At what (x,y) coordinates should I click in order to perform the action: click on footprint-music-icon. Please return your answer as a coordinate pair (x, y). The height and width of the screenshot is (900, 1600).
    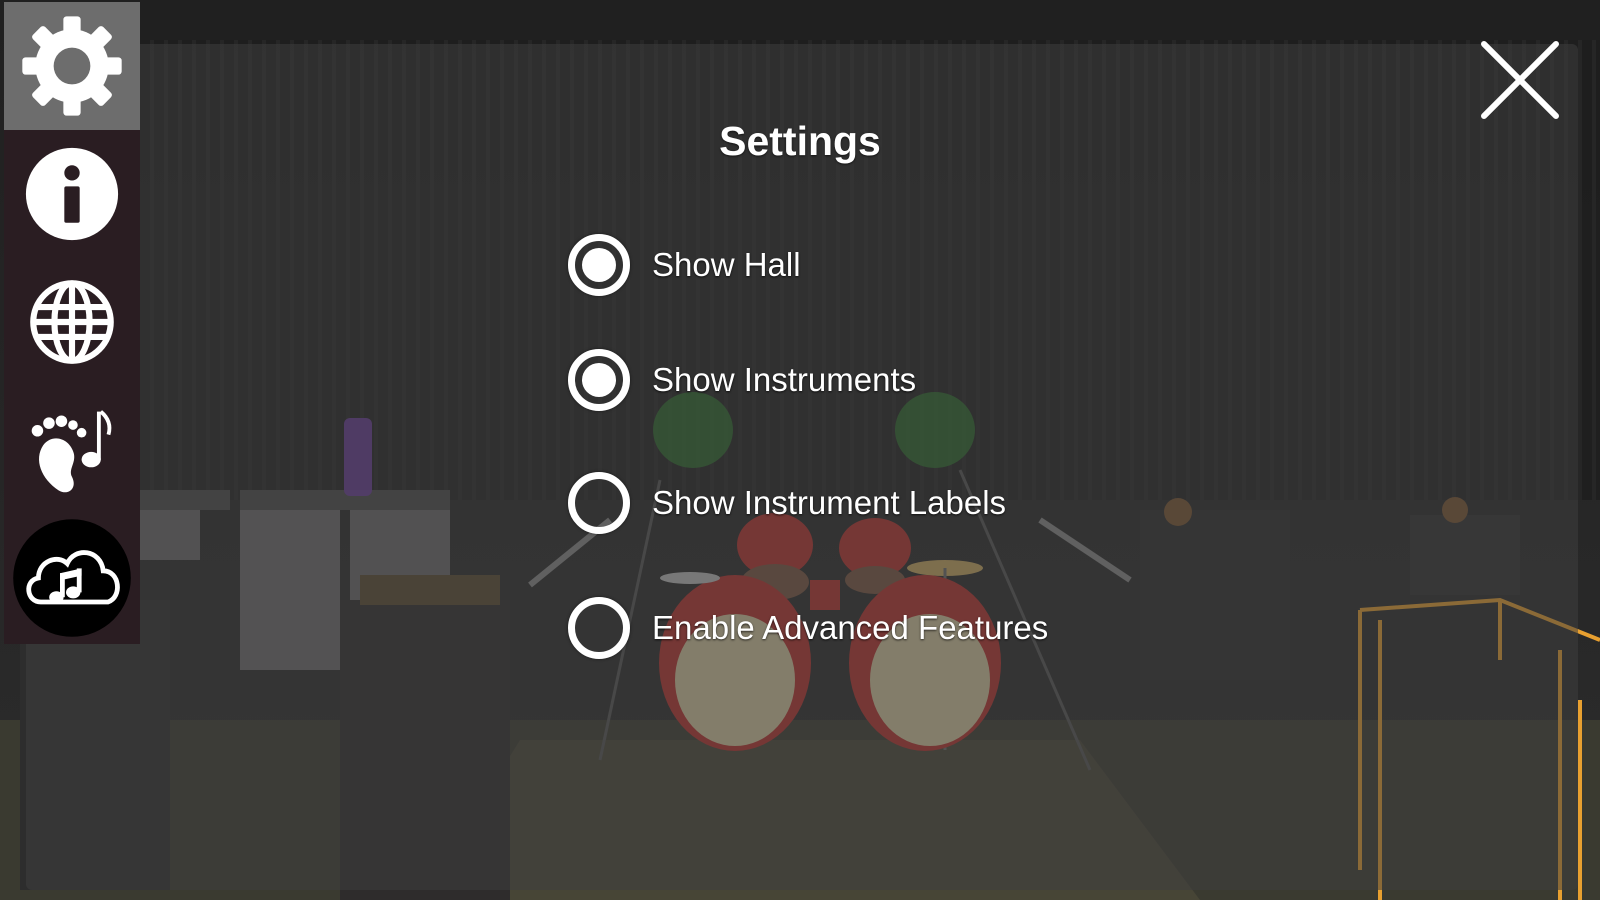
    Looking at the image, I should click on (71, 451).